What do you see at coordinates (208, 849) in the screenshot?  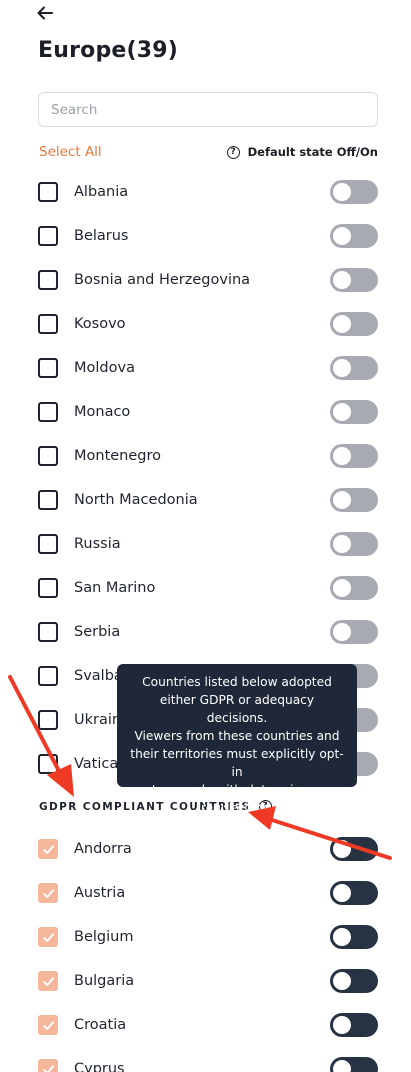 I see `country-row: Andorra` at bounding box center [208, 849].